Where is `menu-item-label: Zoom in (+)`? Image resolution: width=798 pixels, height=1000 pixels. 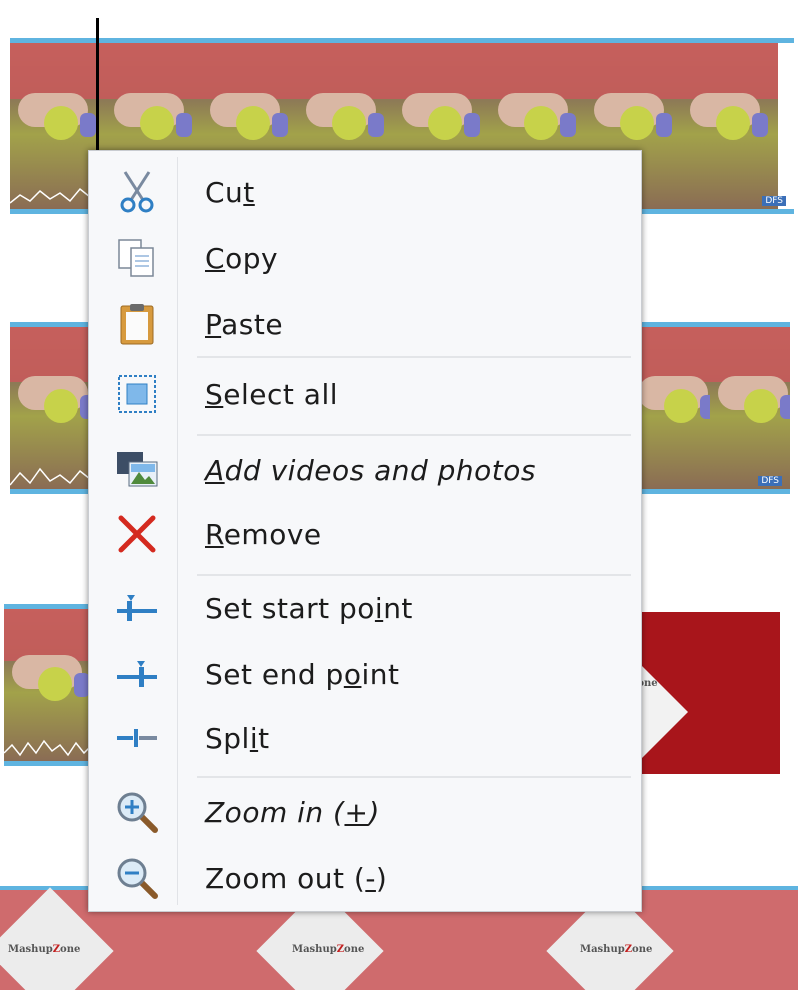
menu-item-label: Zoom in (+) is located at coordinates (292, 812).